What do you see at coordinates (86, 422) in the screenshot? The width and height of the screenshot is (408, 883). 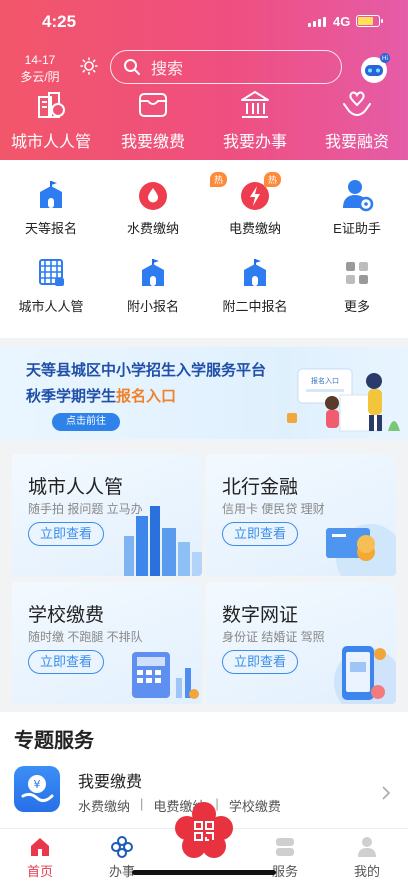 I see `banner-go-button: 点击前往` at bounding box center [86, 422].